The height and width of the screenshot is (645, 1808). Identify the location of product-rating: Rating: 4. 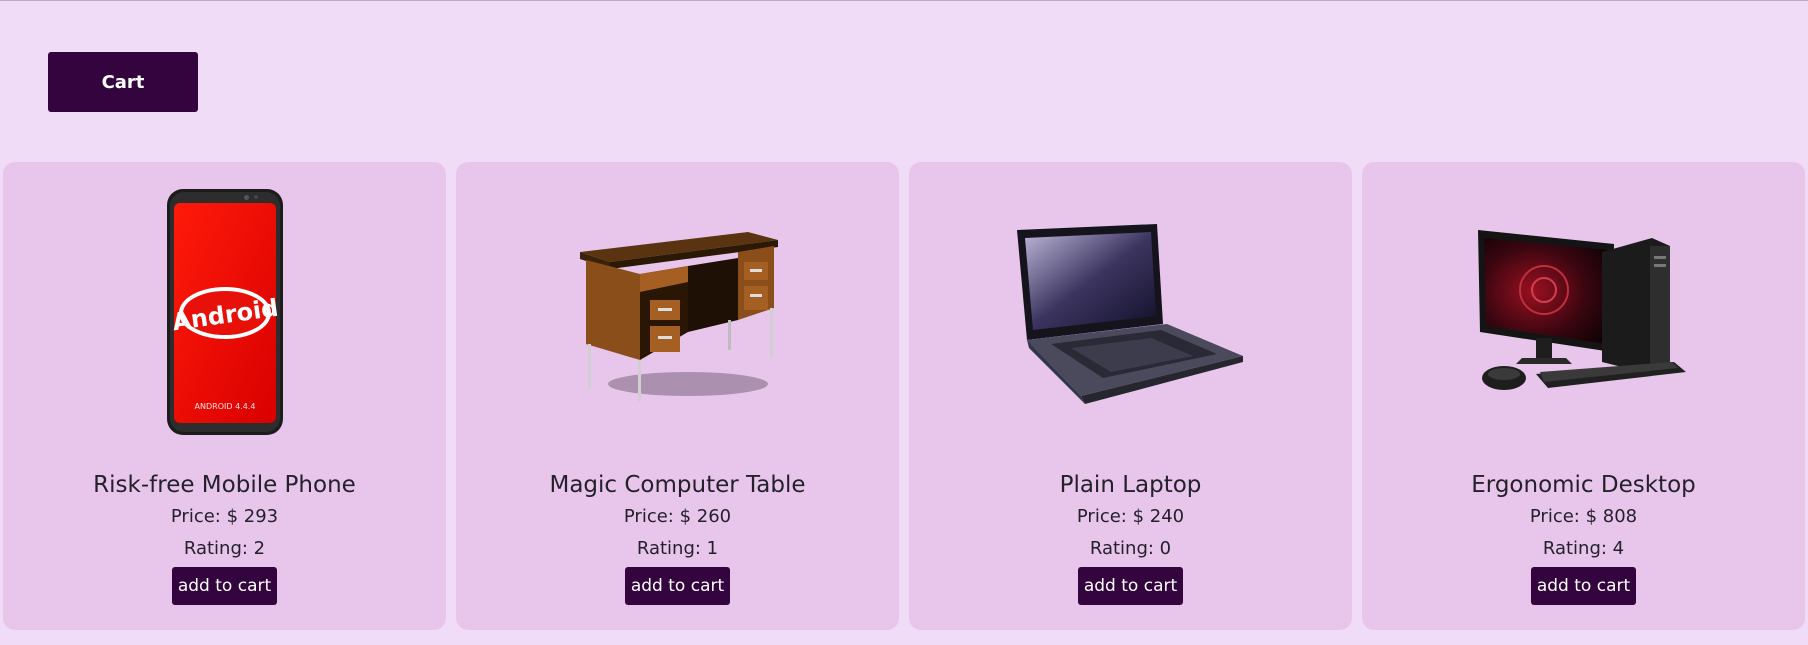
(1583, 548).